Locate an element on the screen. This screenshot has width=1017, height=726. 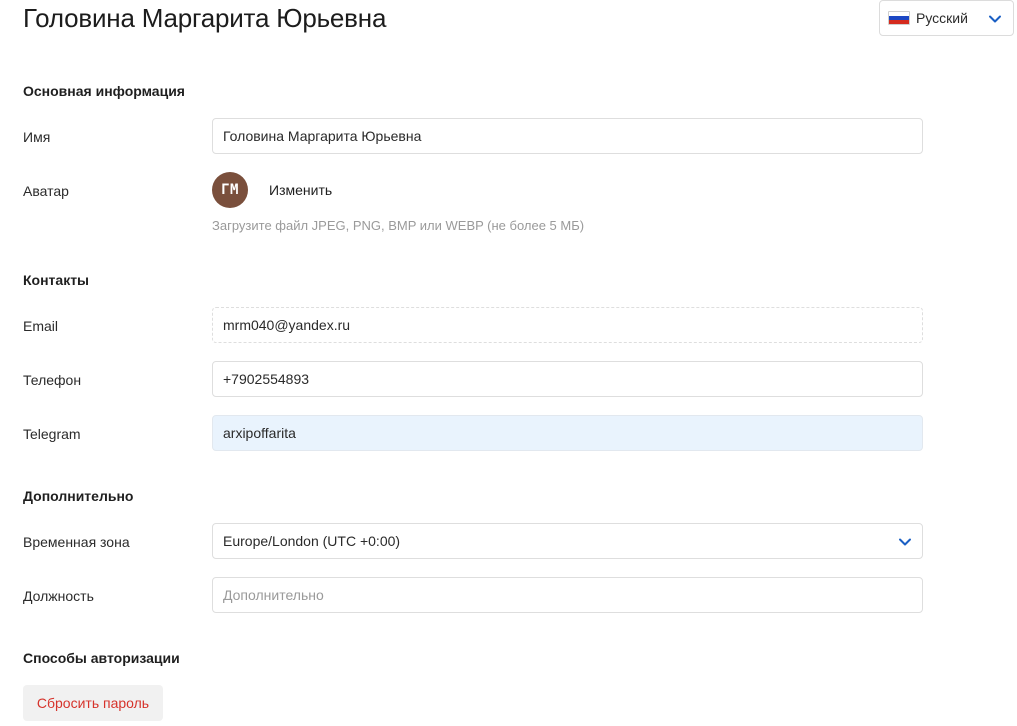
name-label: Имя is located at coordinates (37, 137).